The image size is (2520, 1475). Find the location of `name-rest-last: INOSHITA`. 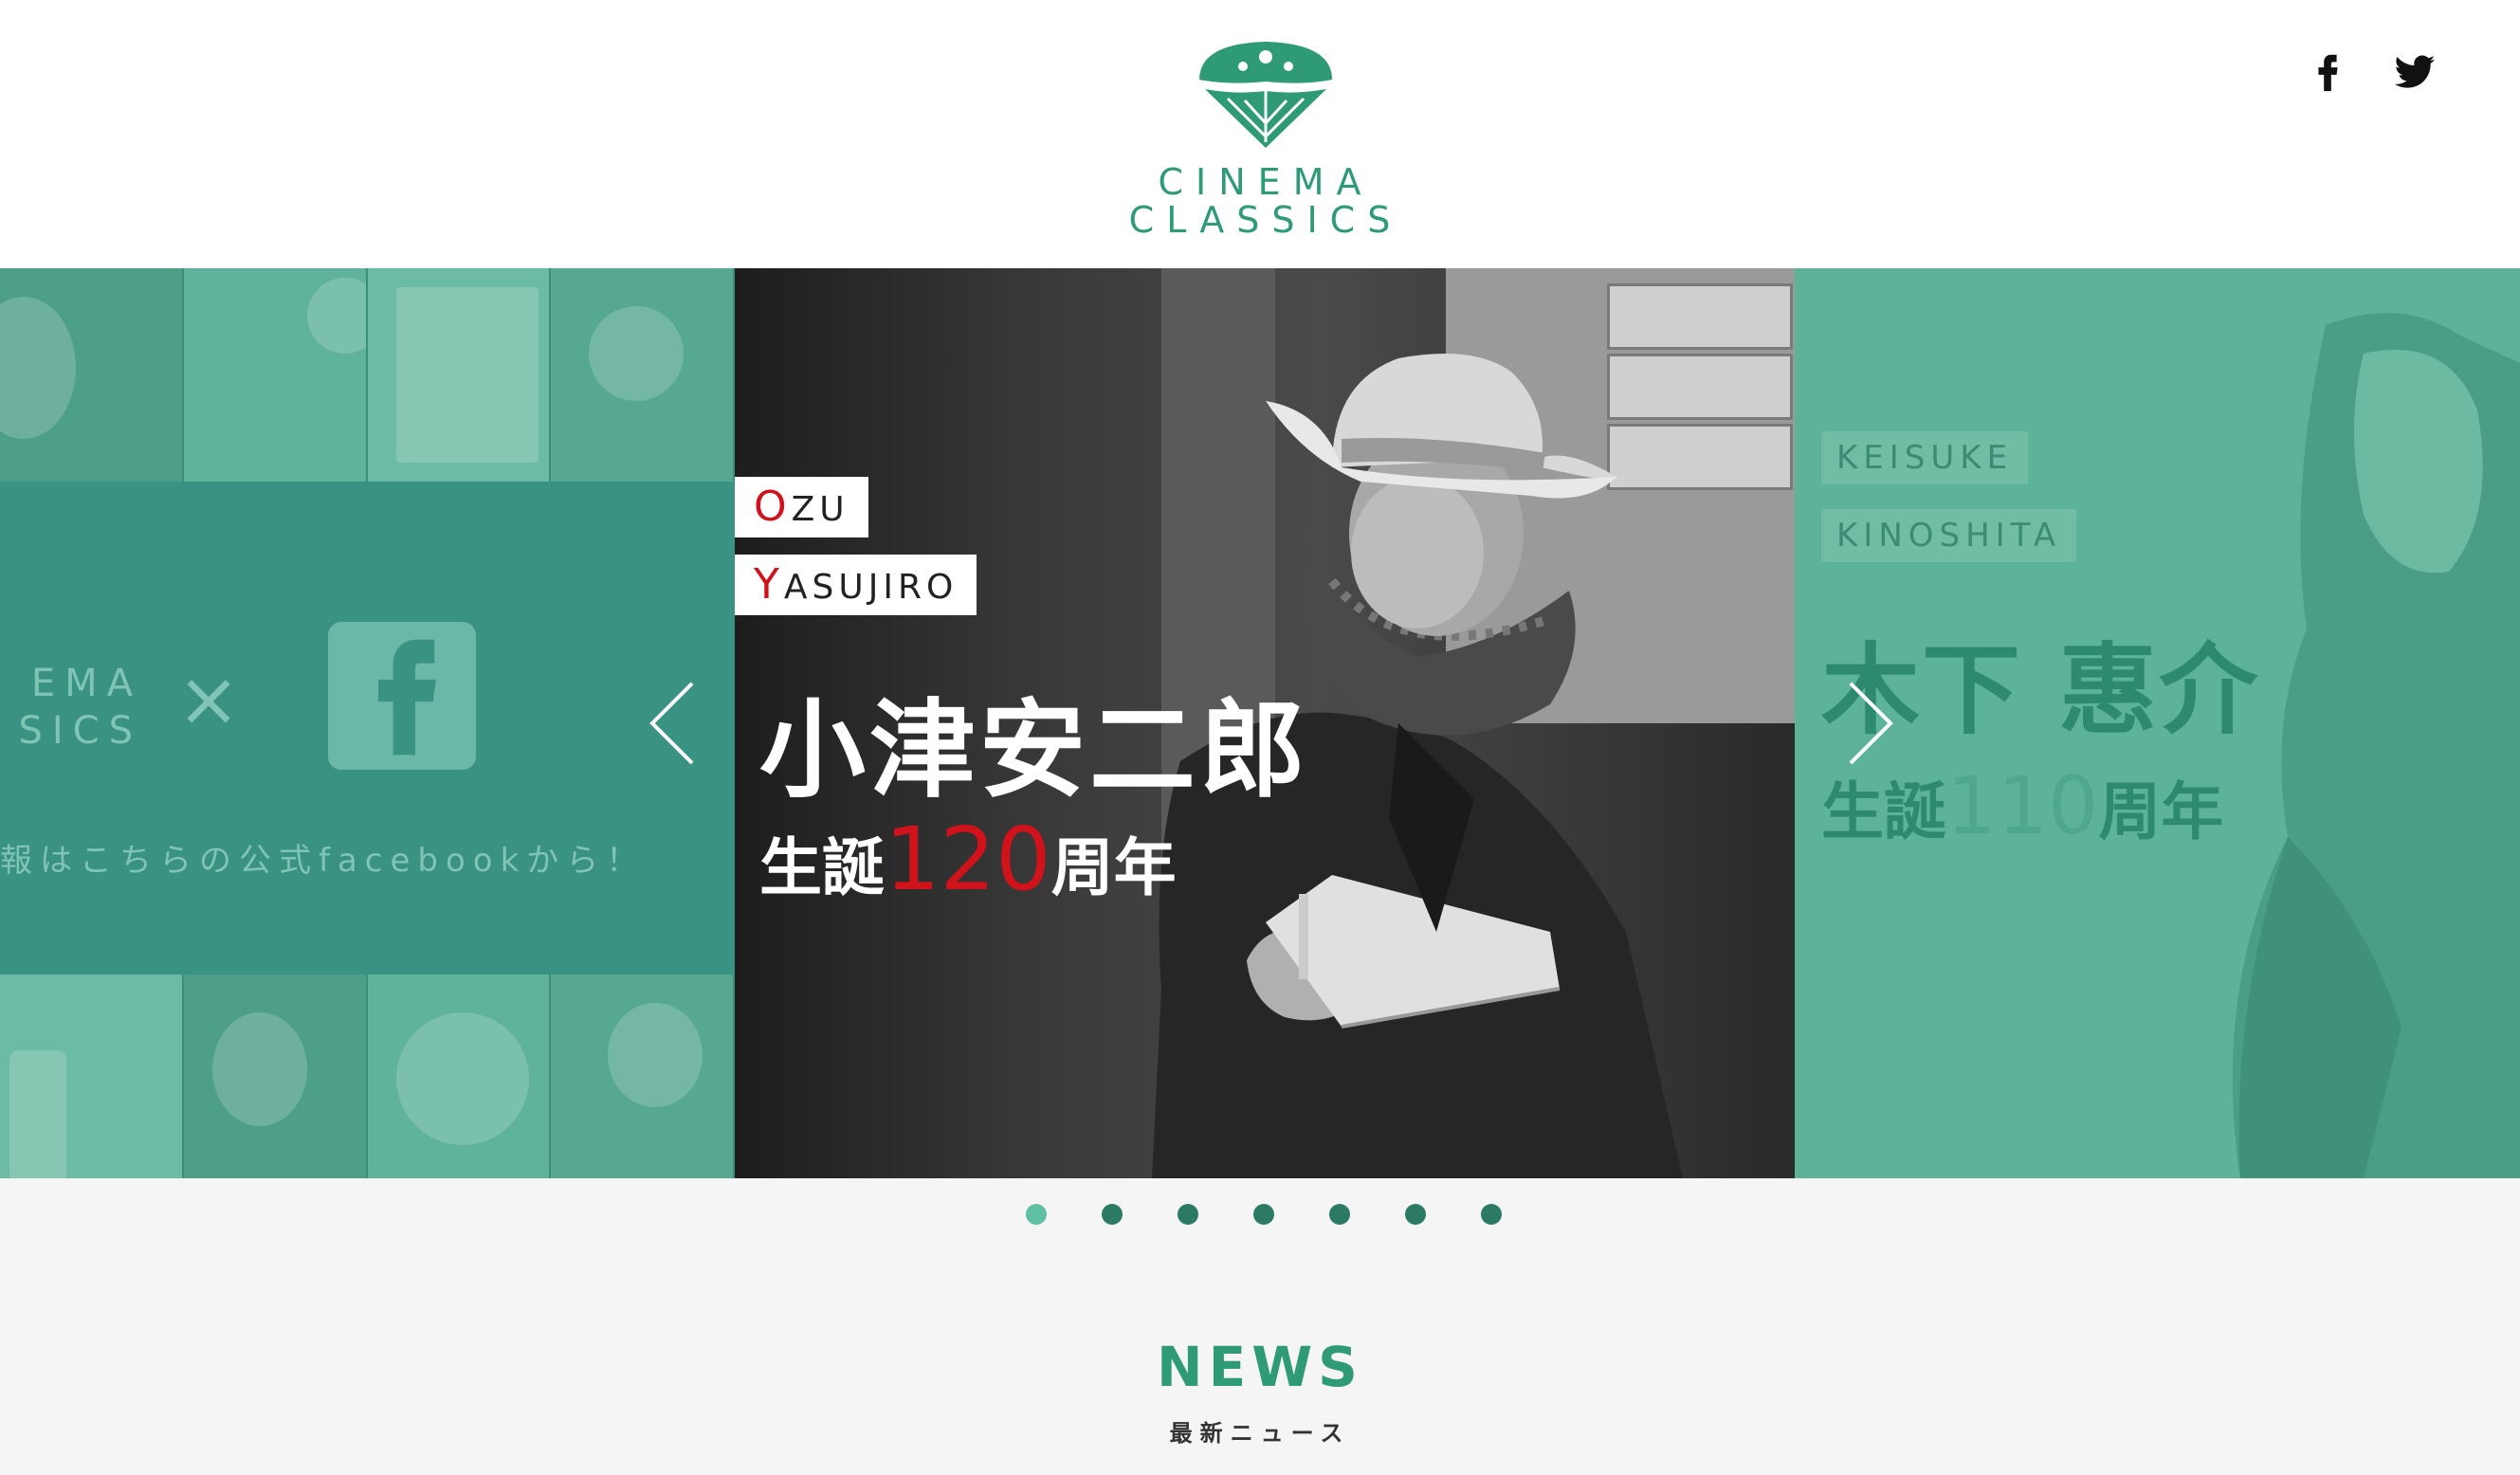

name-rest-last: INOSHITA is located at coordinates (1962, 536).